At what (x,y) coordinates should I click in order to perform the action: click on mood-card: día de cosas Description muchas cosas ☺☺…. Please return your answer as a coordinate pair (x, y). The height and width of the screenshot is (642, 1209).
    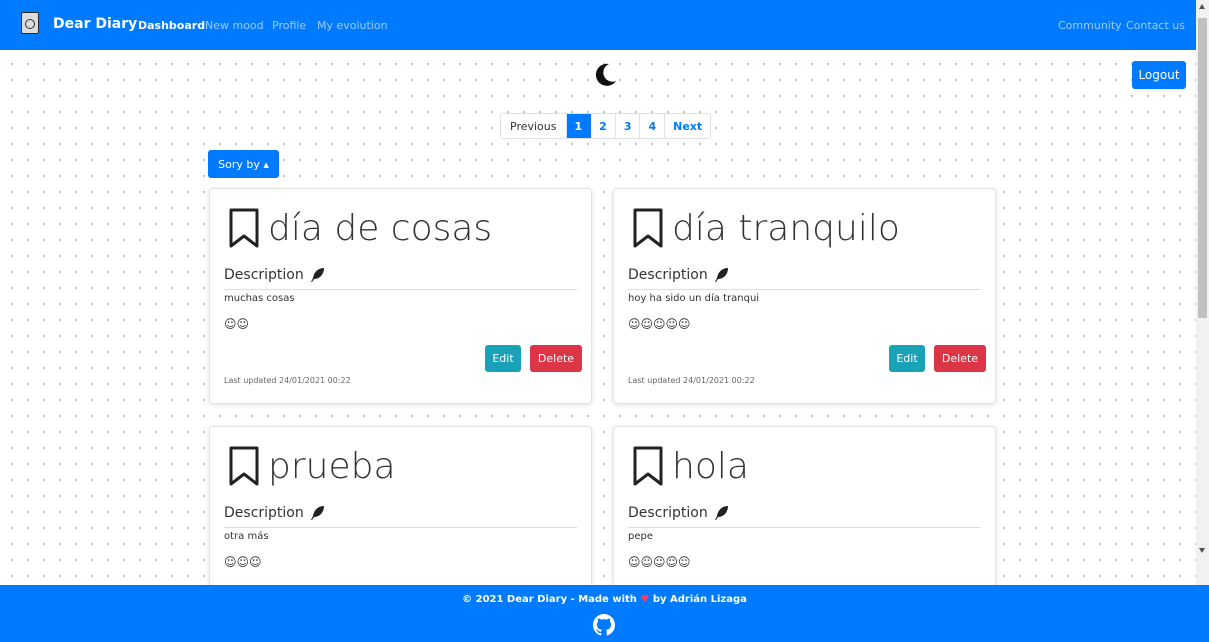
    Looking at the image, I should click on (400, 296).